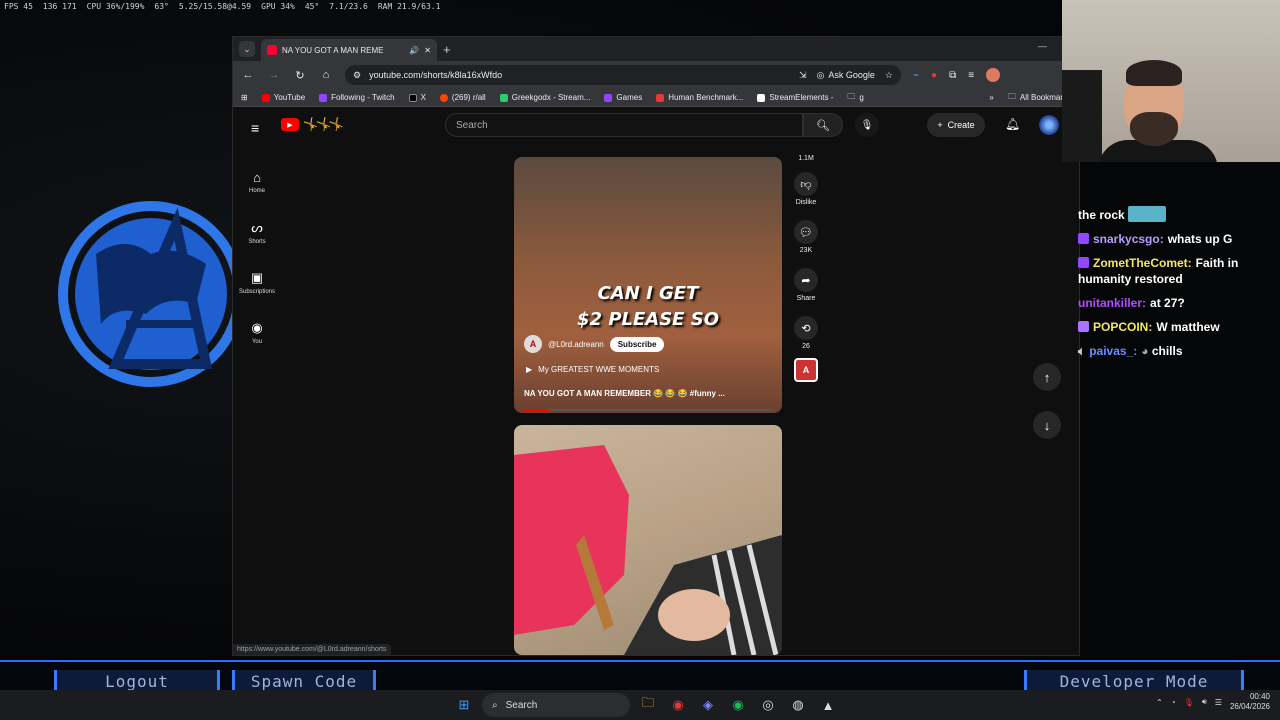 The height and width of the screenshot is (720, 1280). What do you see at coordinates (660, 97) in the screenshot?
I see `benchmark-icon` at bounding box center [660, 97].